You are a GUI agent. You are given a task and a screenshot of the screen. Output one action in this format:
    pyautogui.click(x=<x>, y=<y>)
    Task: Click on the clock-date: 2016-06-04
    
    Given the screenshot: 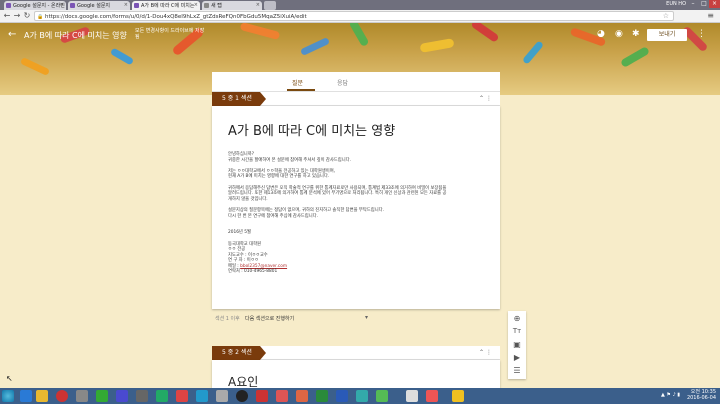 What is the action you would take?
    pyautogui.click(x=701, y=398)
    